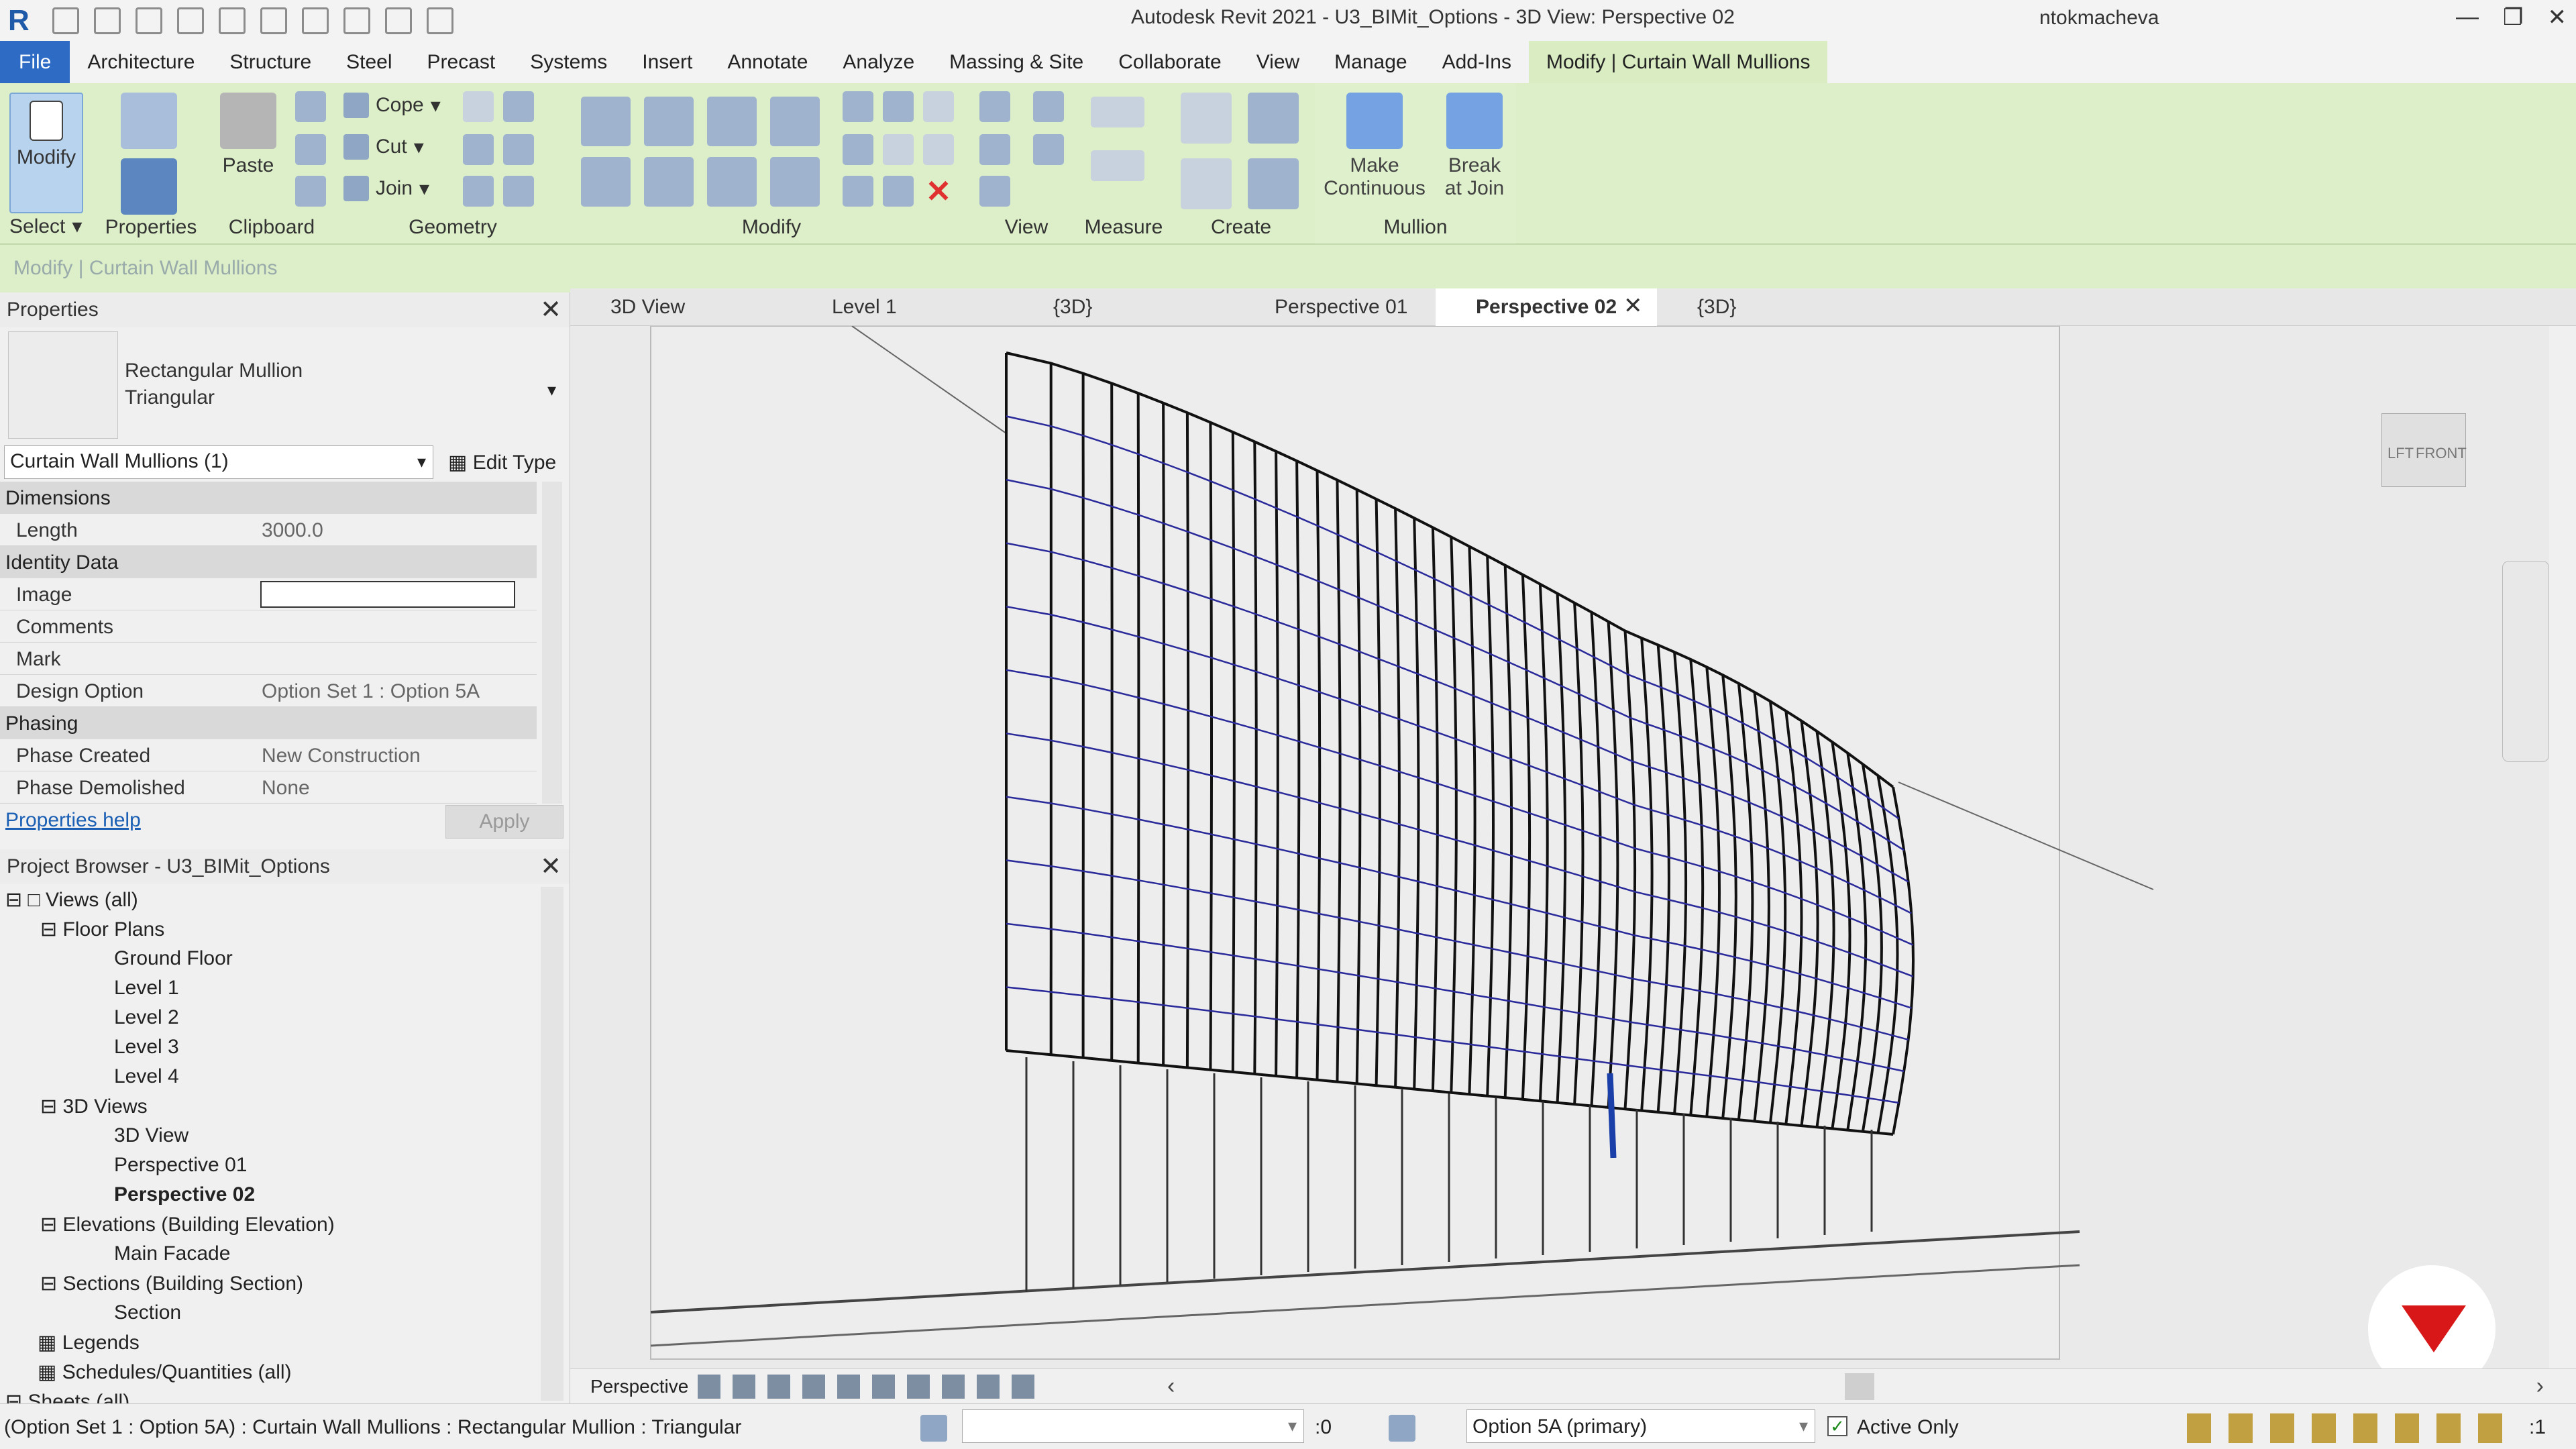 The width and height of the screenshot is (2576, 1449). I want to click on selection-filter-icons, so click(2348, 1428).